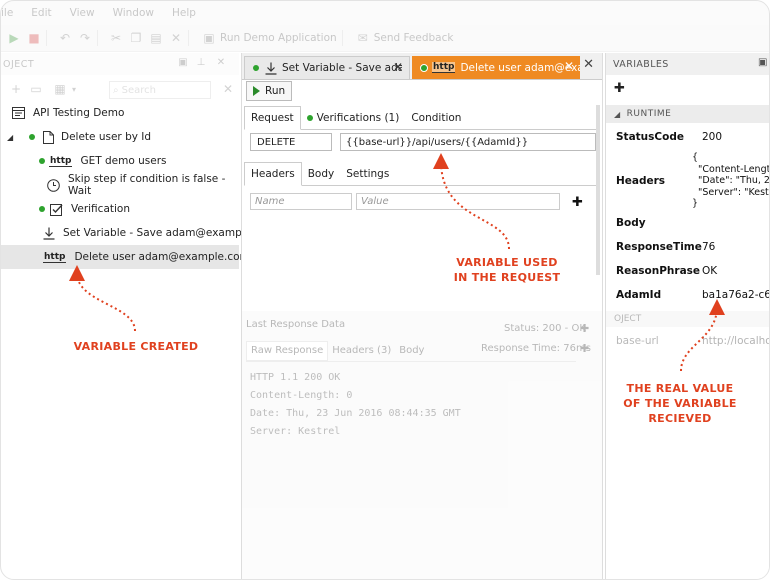  I want to click on annotation-variable-used: VARIABLE USED IN THE REQUEST, so click(507, 270).